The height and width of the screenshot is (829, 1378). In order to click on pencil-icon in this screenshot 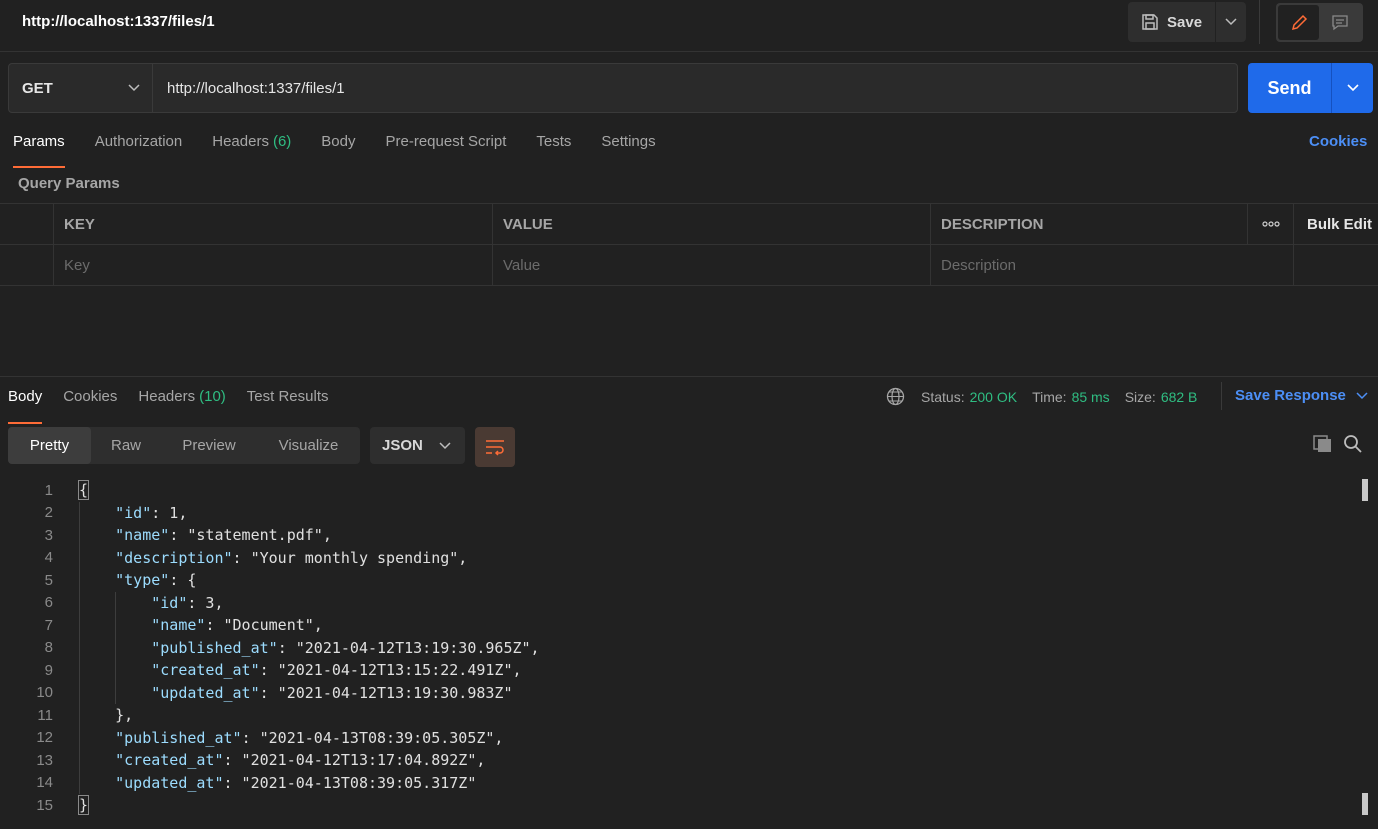, I will do `click(1299, 22)`.